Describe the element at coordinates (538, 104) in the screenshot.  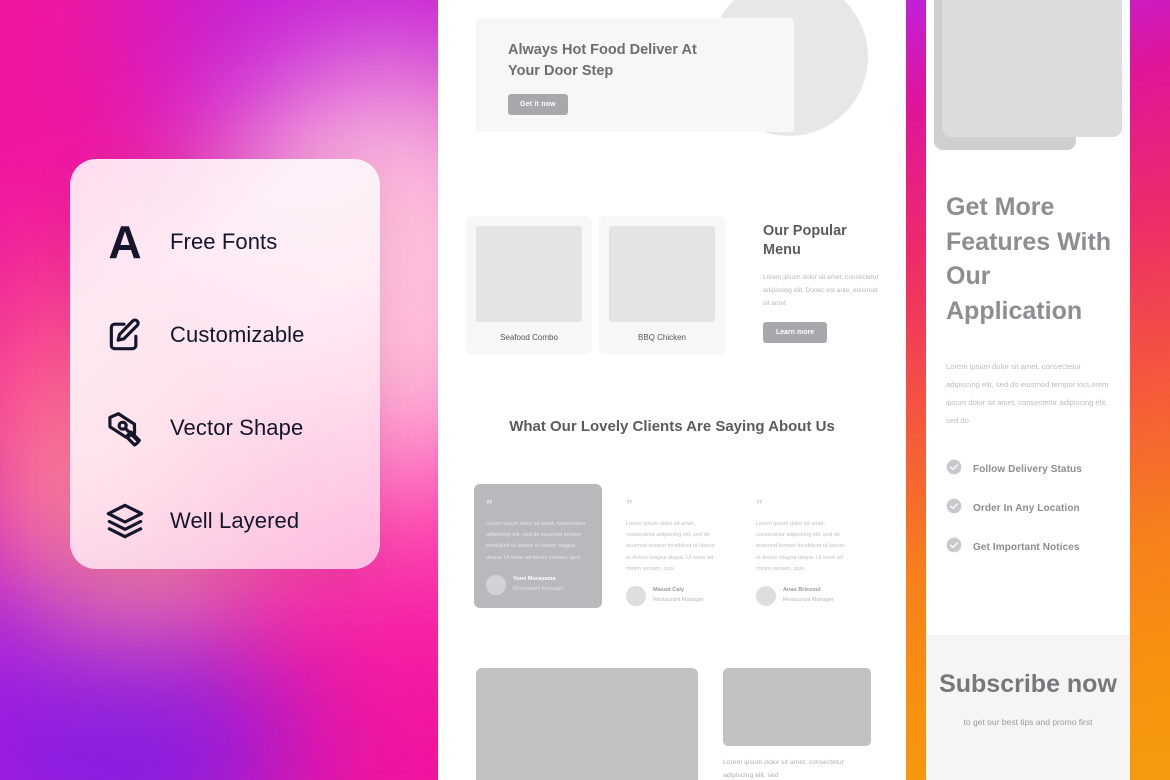
I see `get-it-now-button: Get it now` at that location.